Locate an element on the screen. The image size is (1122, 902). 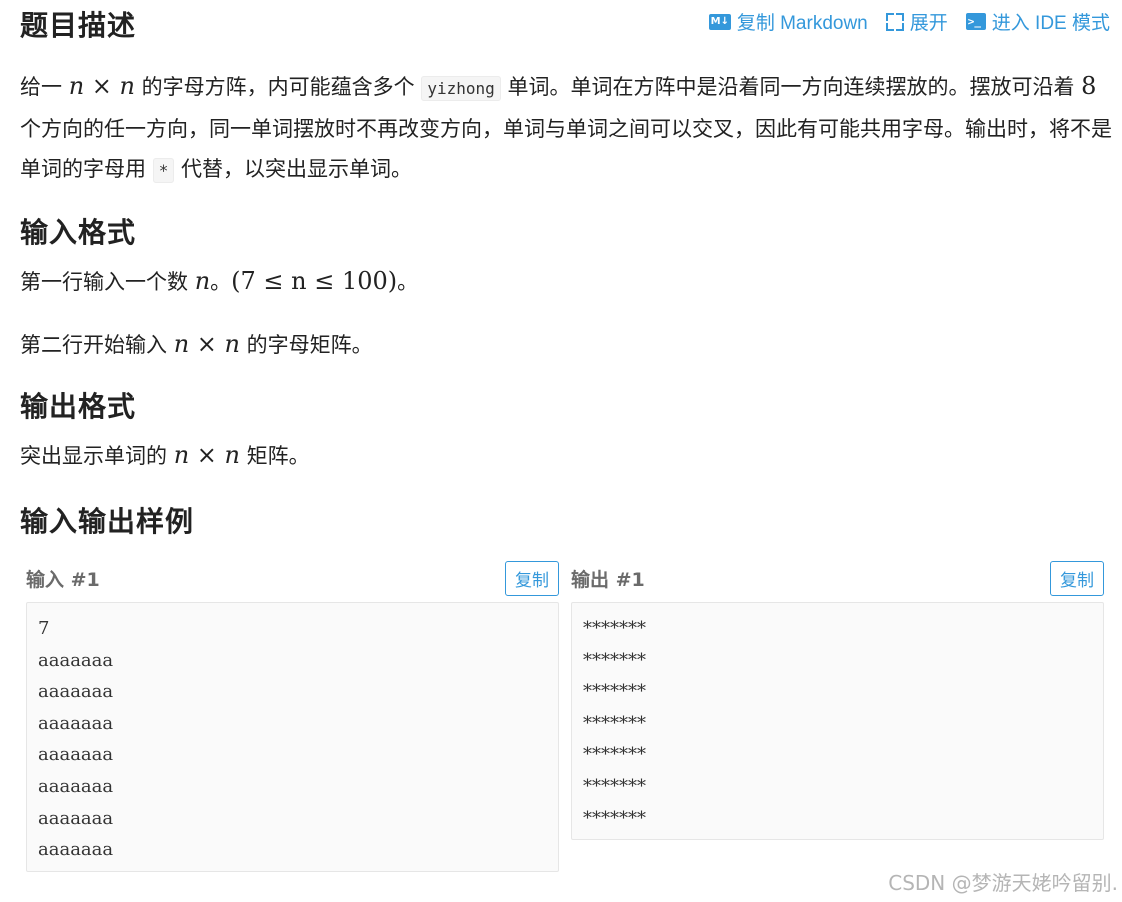
header: 题目描述 M↓ 复制 Markdown 展开 >_ 进入 IDE 模式 is located at coordinates (566, 25).